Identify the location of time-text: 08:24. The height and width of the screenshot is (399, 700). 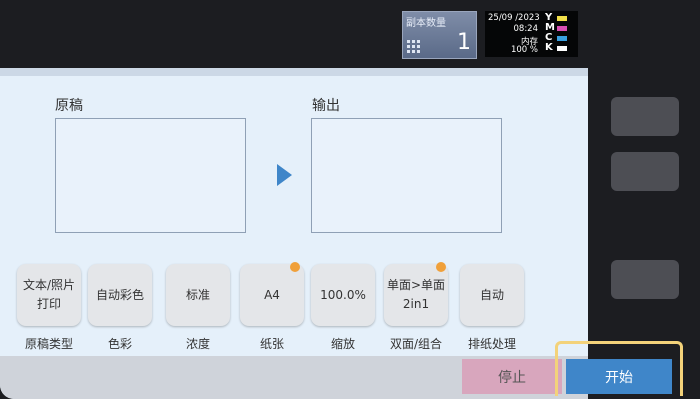
(526, 29).